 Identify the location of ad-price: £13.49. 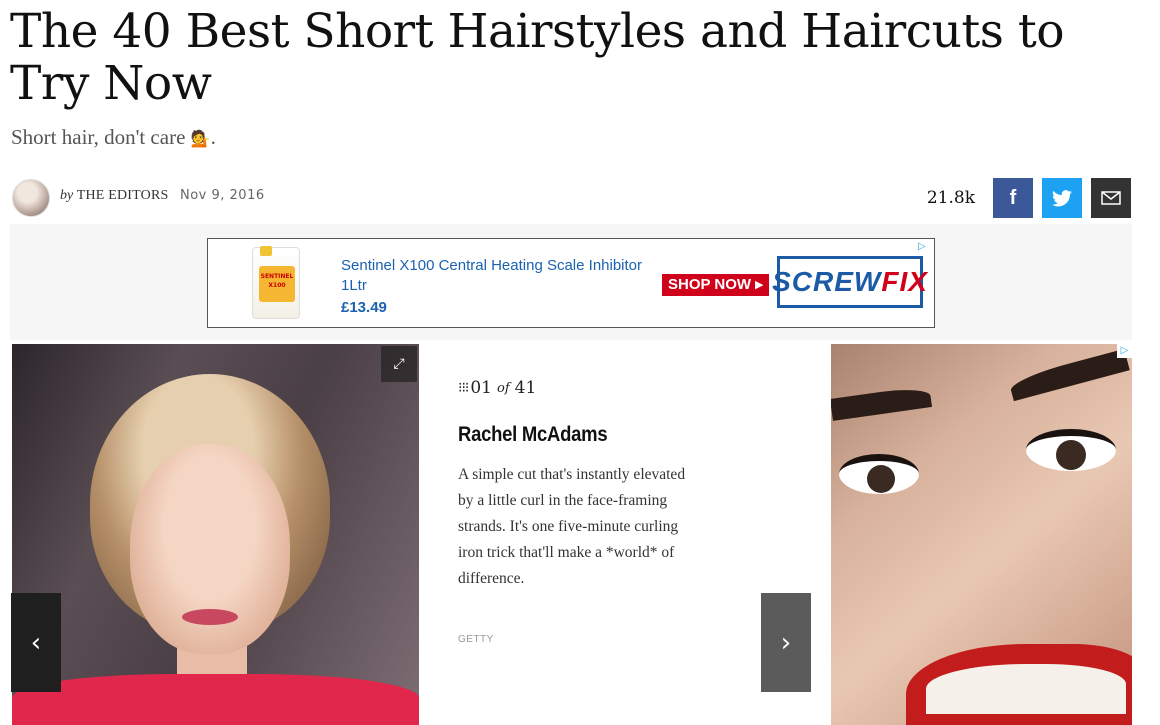
(364, 307).